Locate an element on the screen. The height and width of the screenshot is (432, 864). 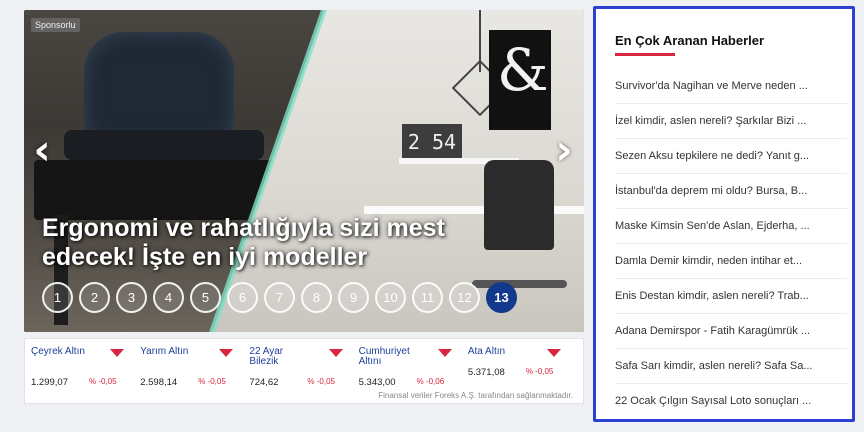
chair-seat-illustration is located at coordinates (164, 145).